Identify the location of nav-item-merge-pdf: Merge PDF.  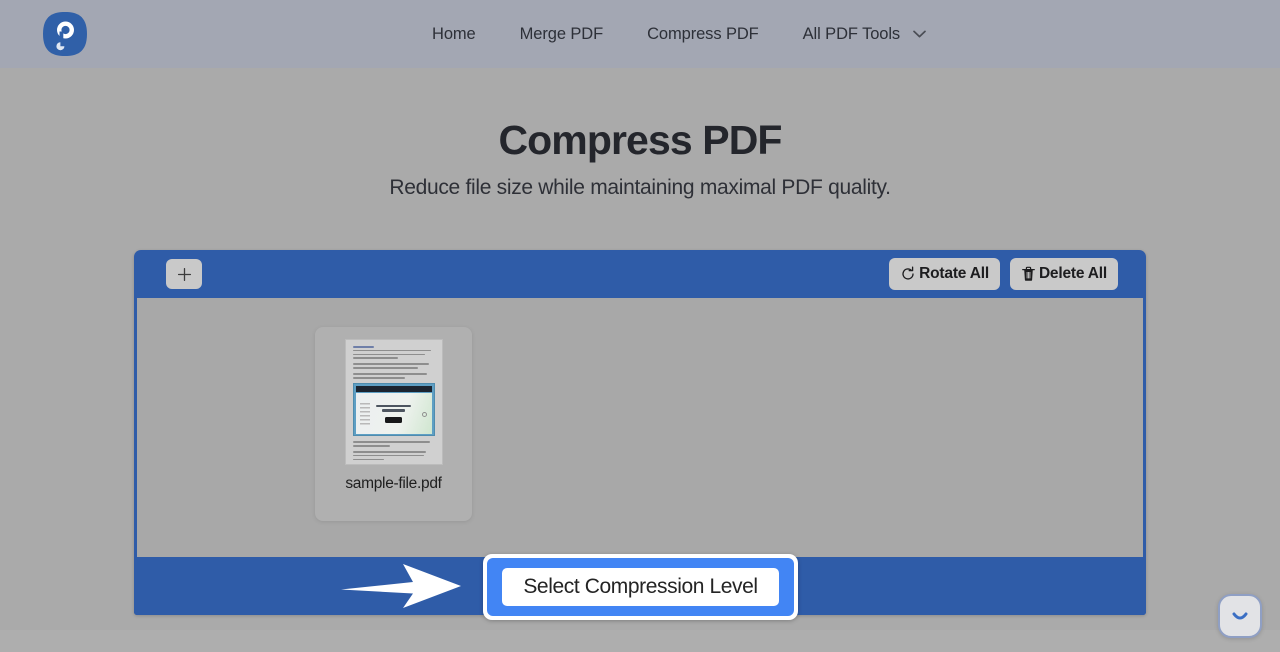
(561, 34).